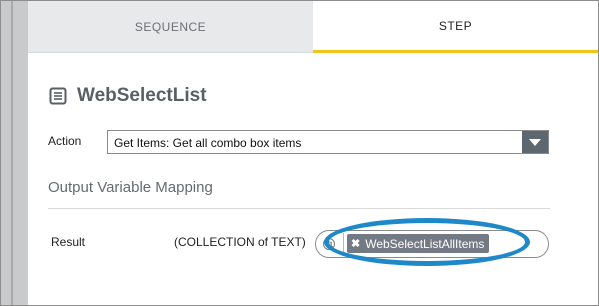 Image resolution: width=599 pixels, height=306 pixels. What do you see at coordinates (208, 143) in the screenshot?
I see `action-selected-value: Get Items: Get all combo box items` at bounding box center [208, 143].